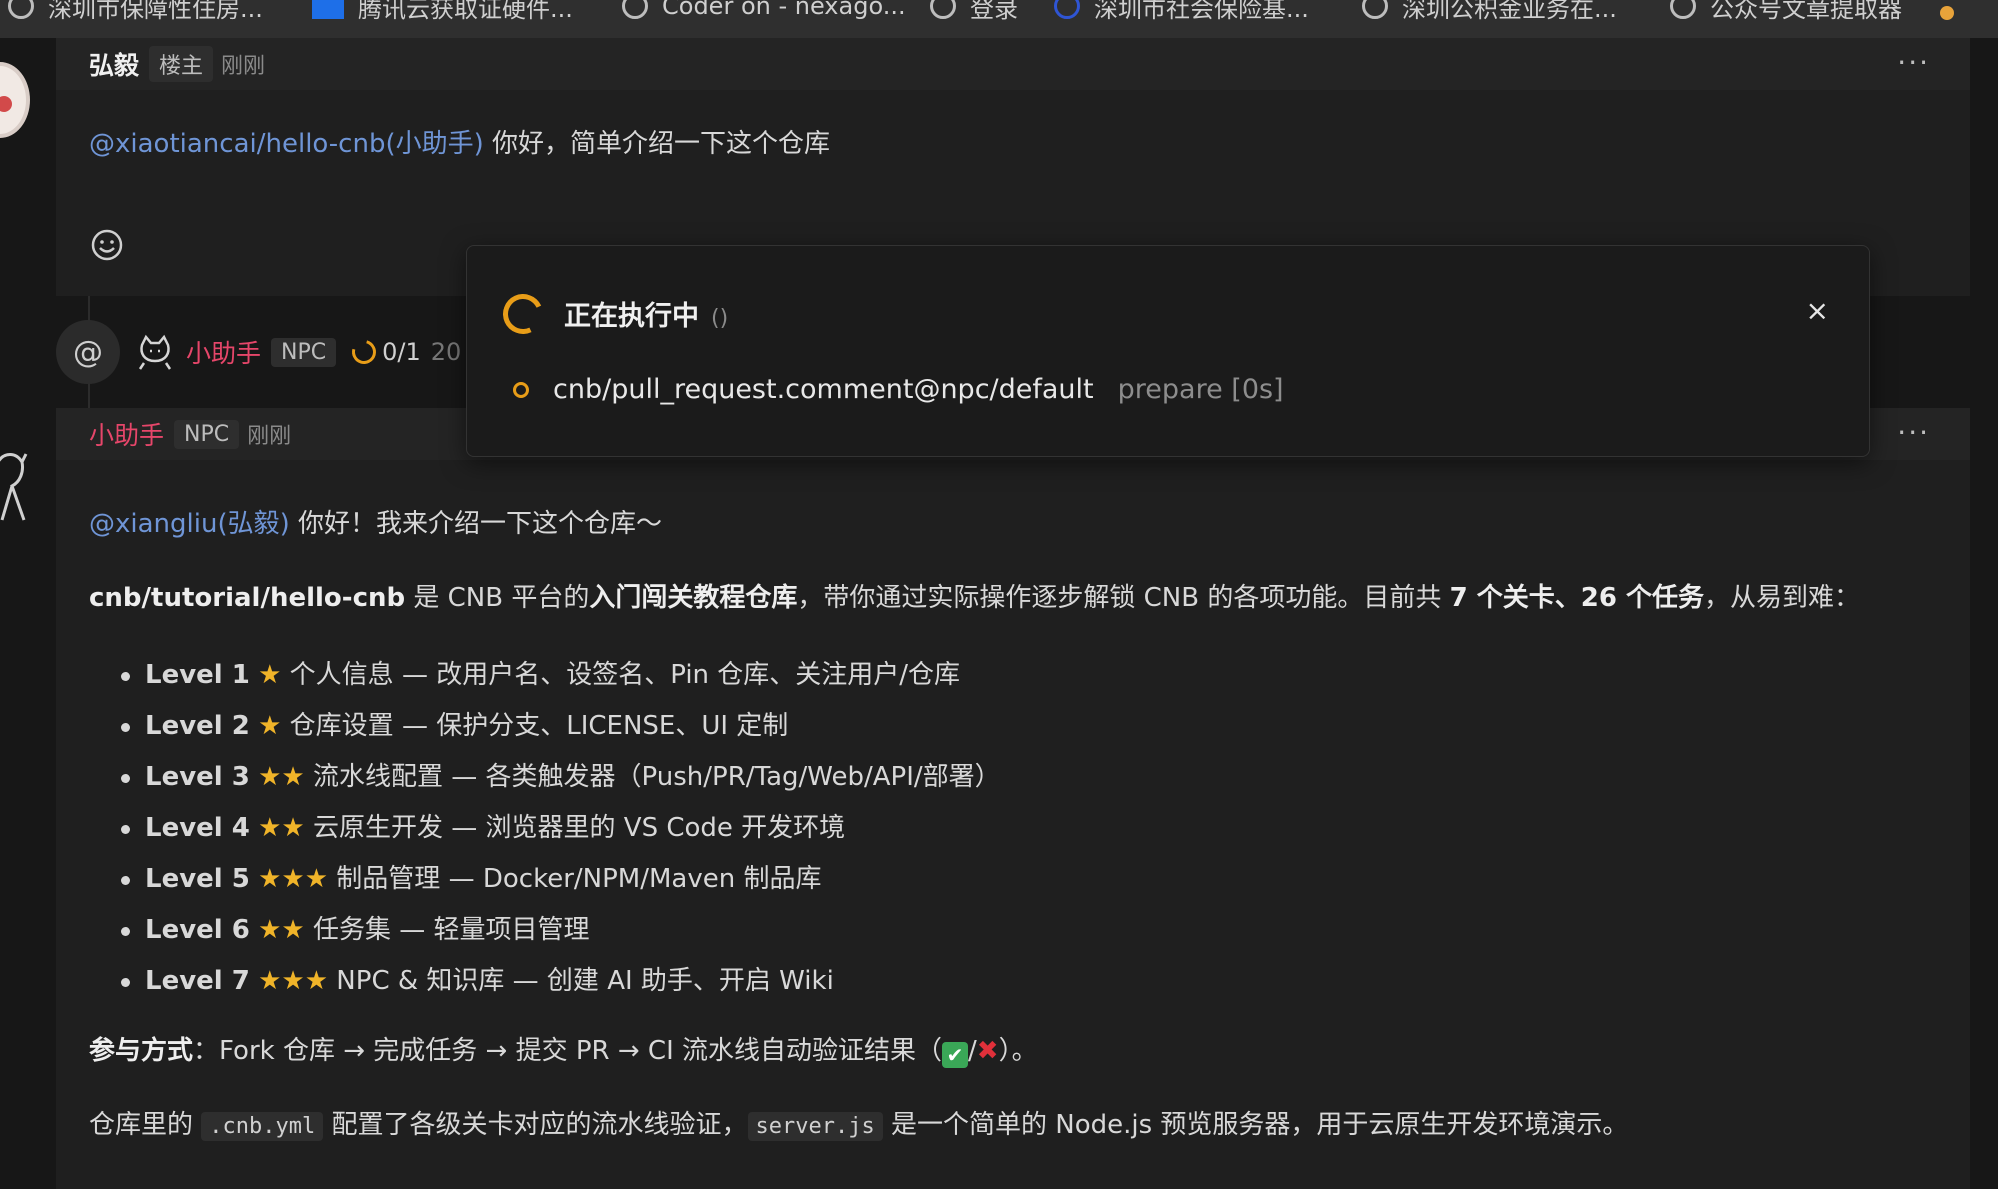  I want to click on at-mention-icon: @, so click(88, 352).